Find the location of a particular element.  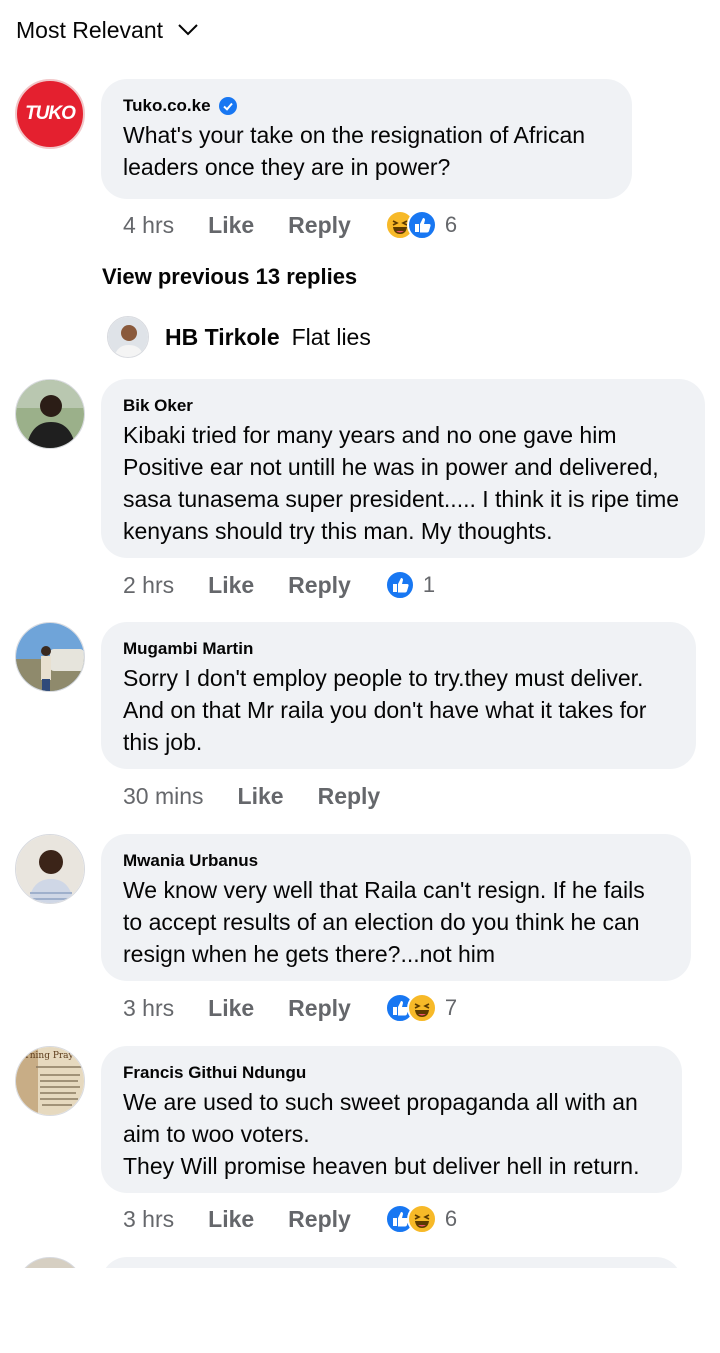

chevron-down-icon is located at coordinates (188, 30).